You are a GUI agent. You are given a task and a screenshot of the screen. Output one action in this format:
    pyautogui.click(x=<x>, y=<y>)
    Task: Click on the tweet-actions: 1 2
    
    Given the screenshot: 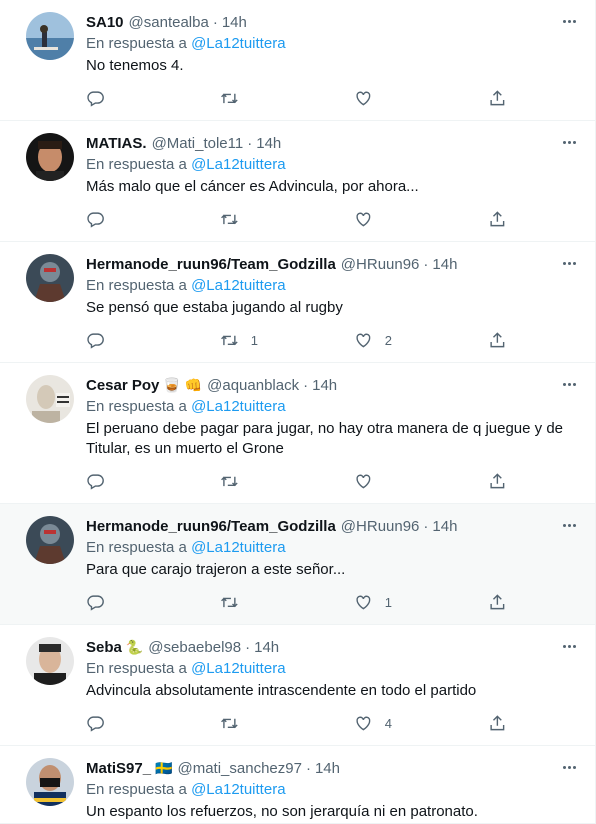 What is the action you would take?
    pyautogui.click(x=297, y=340)
    